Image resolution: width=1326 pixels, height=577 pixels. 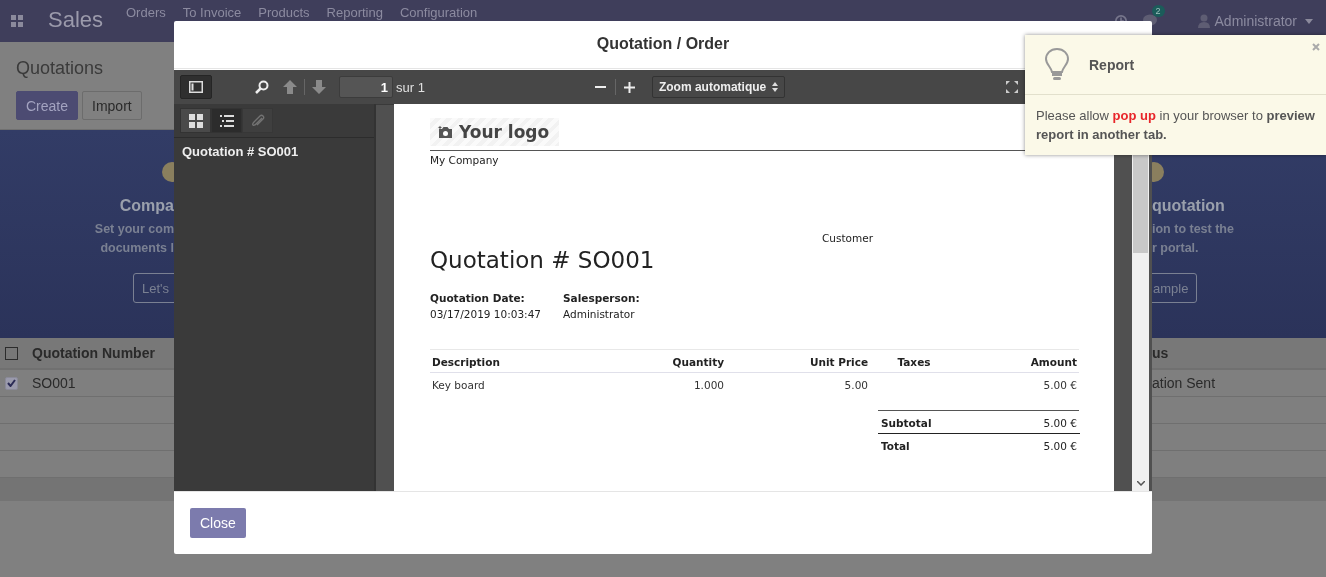 What do you see at coordinates (60, 68) in the screenshot?
I see `page-title: Quotations` at bounding box center [60, 68].